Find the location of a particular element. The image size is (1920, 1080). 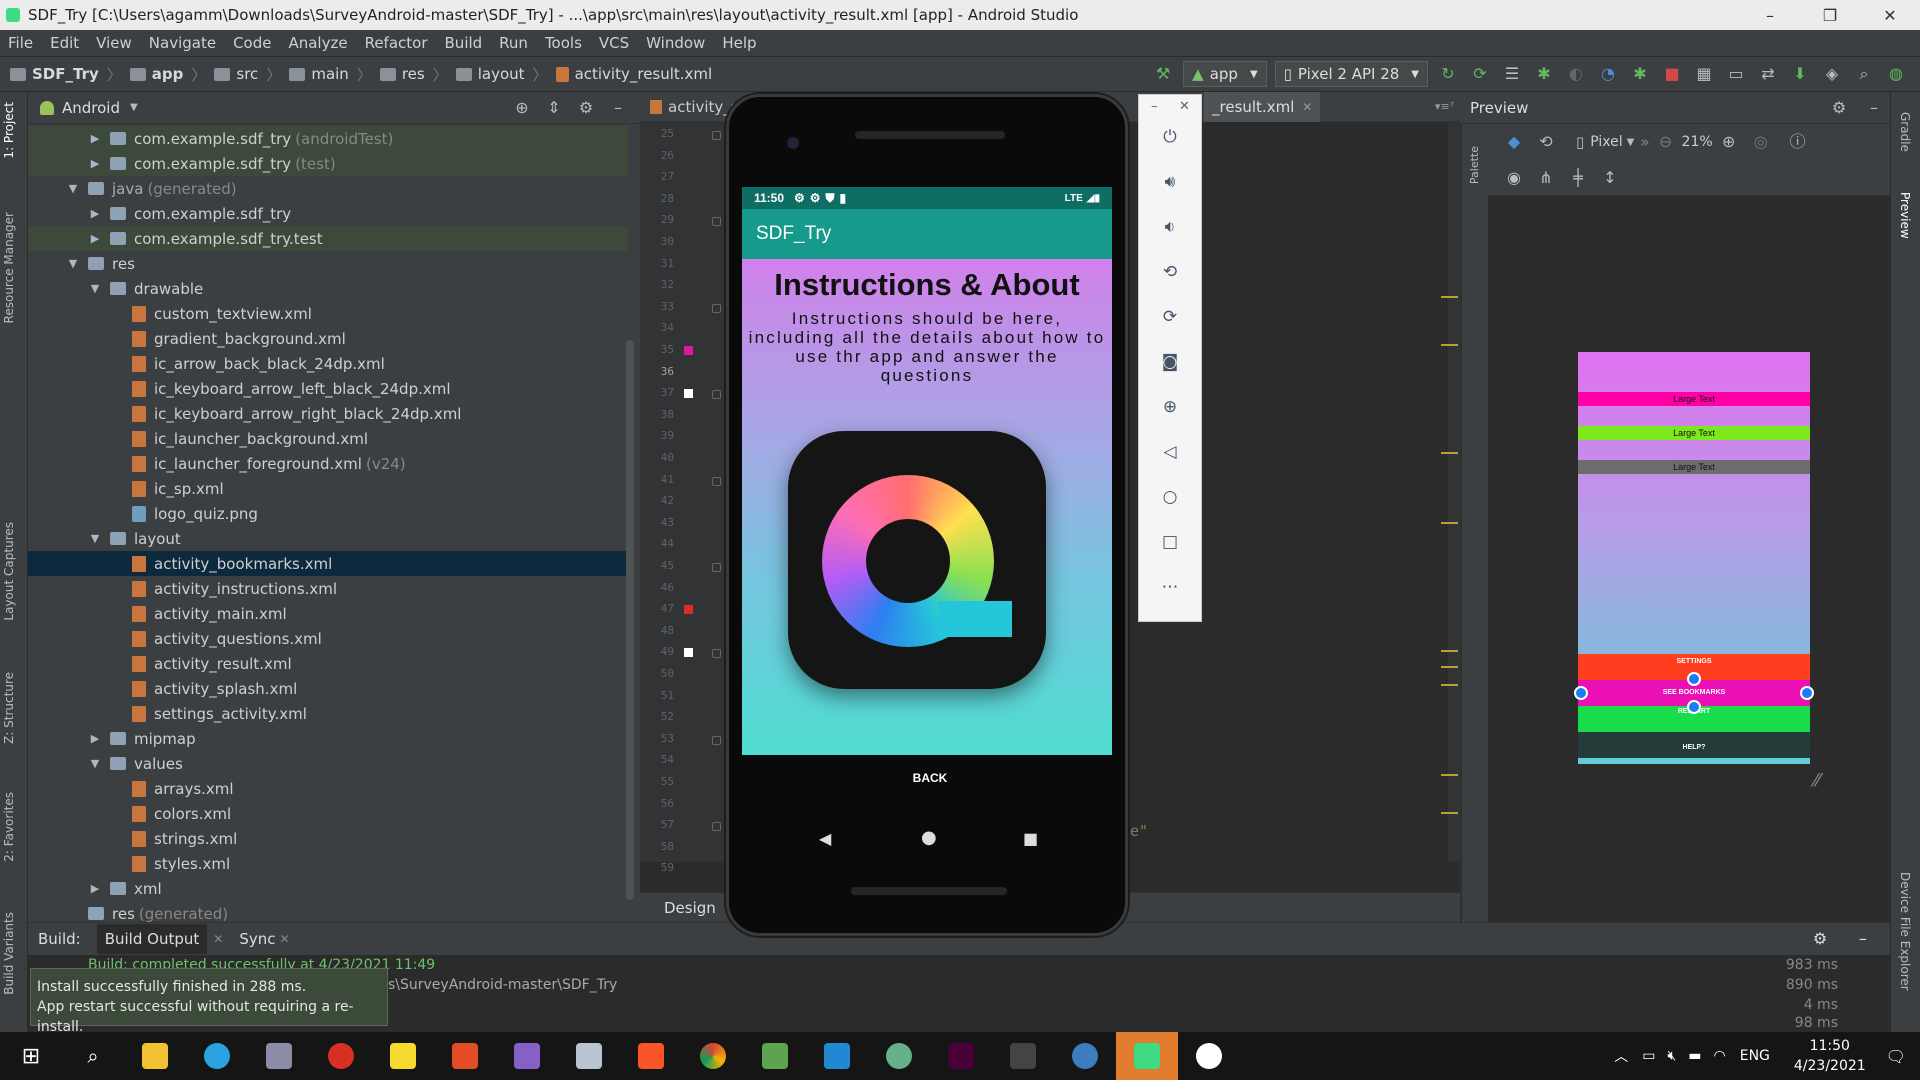

resize-handle is located at coordinates (1694, 679).